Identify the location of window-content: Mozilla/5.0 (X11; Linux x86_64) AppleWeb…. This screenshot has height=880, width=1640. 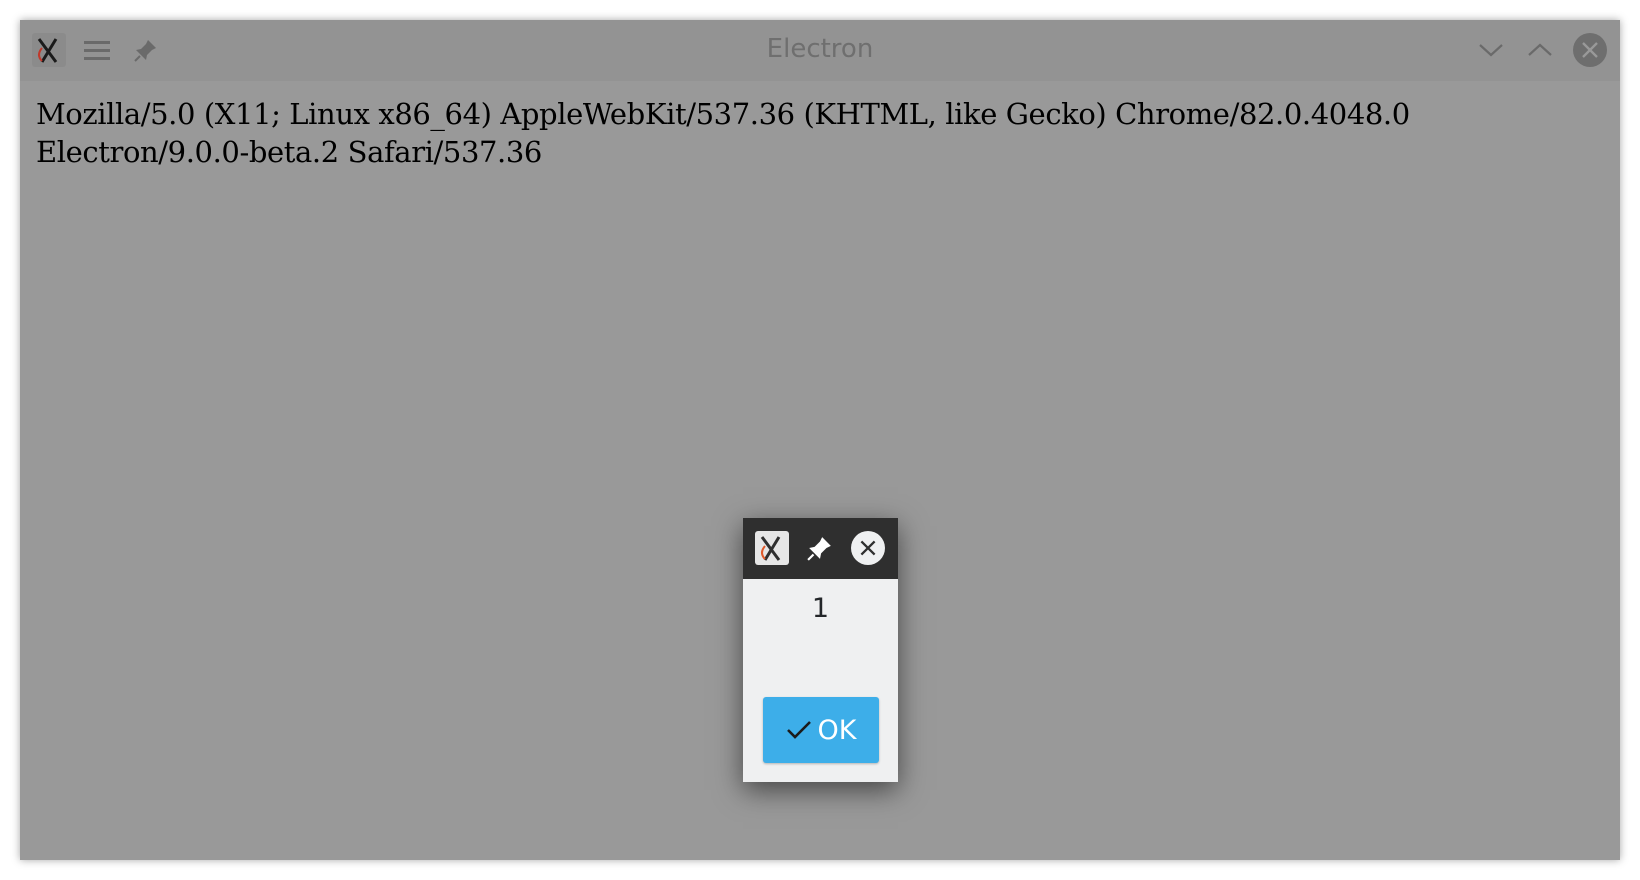
(820, 133).